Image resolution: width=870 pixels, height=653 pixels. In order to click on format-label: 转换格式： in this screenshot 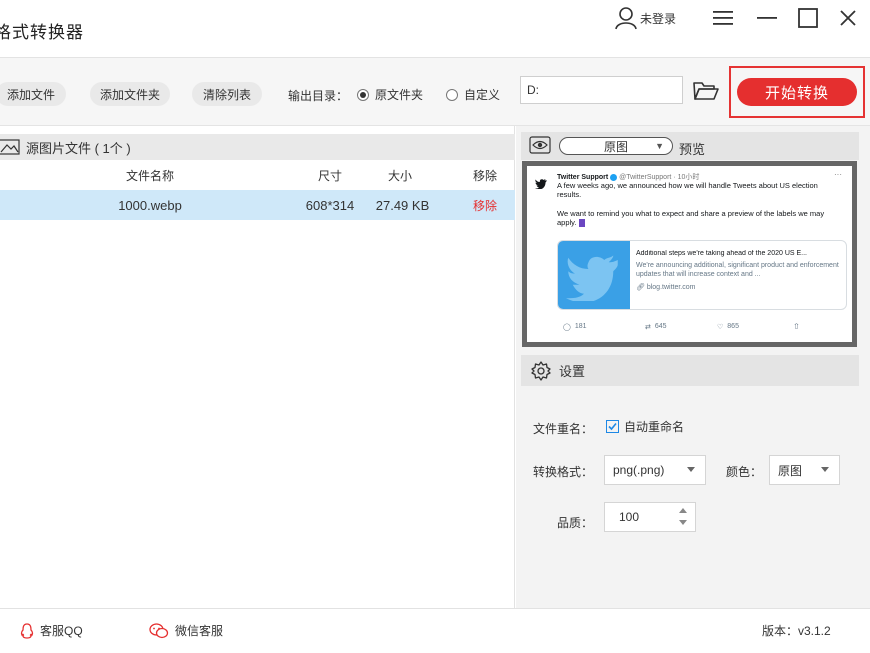, I will do `click(563, 472)`.